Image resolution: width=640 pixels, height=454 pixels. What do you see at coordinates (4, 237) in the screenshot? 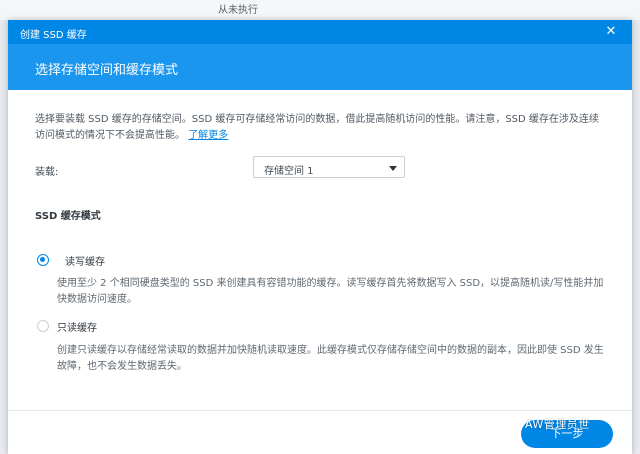
I see `background-left` at bounding box center [4, 237].